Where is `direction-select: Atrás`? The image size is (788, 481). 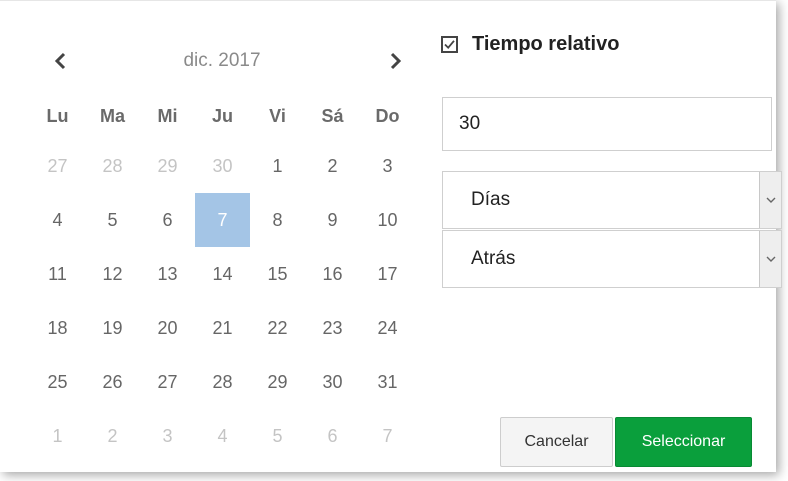
direction-select: Atrás is located at coordinates (612, 259).